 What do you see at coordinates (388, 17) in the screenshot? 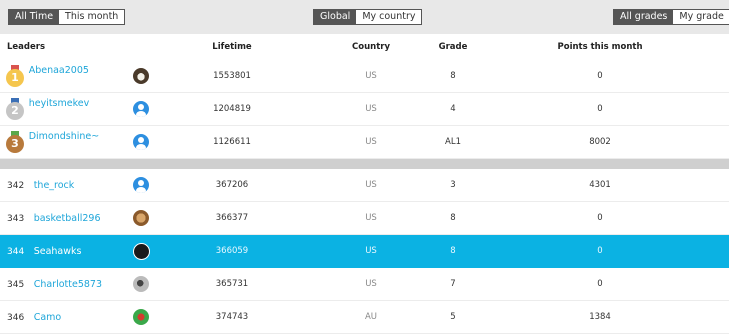
I see `my-country-button: My country` at bounding box center [388, 17].